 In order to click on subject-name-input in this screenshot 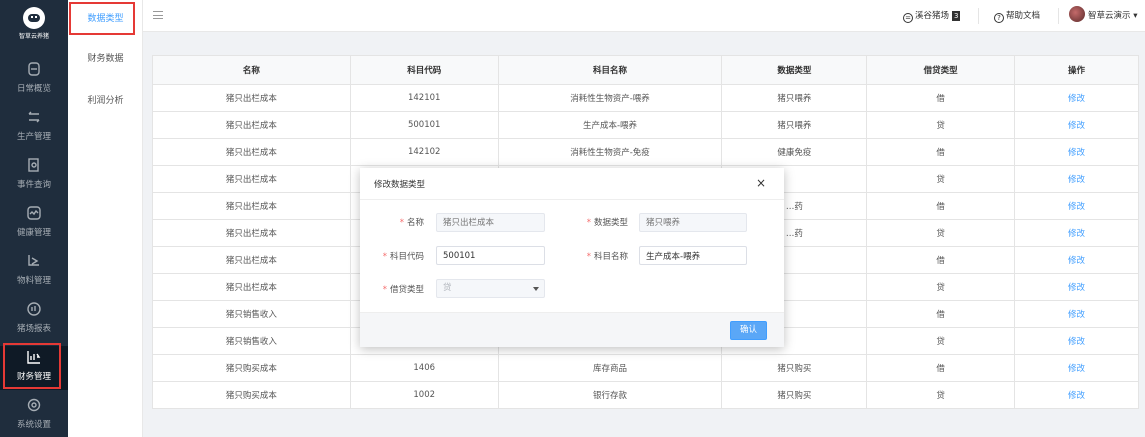, I will do `click(693, 255)`.